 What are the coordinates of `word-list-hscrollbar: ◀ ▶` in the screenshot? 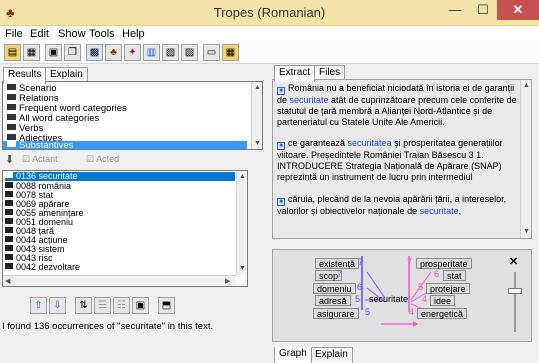 It's located at (119, 280).